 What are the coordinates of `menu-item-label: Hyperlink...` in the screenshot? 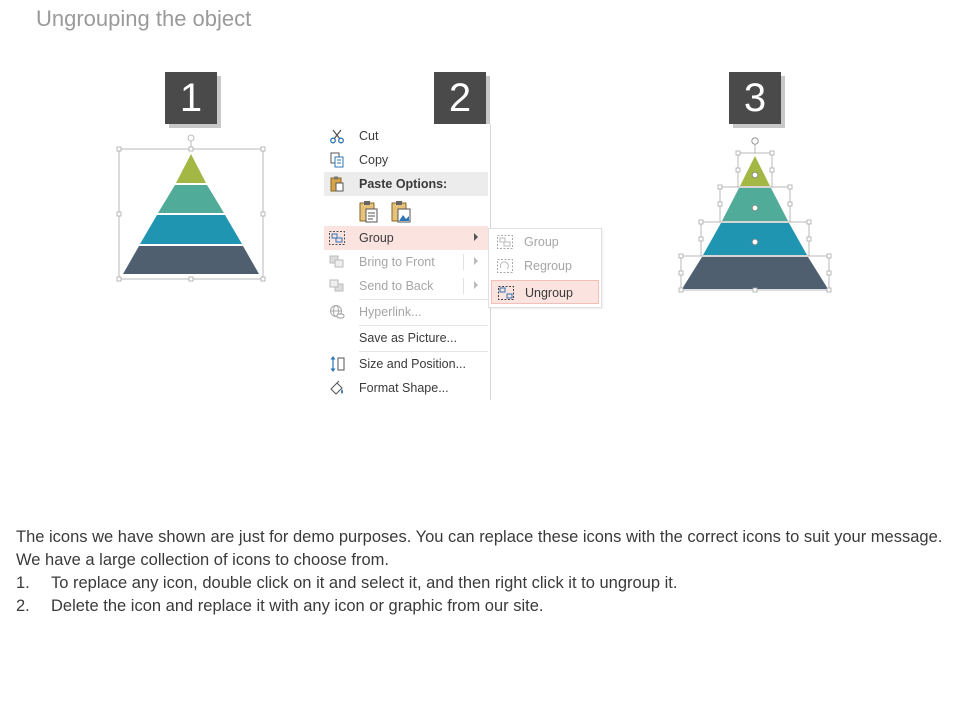 It's located at (390, 312).